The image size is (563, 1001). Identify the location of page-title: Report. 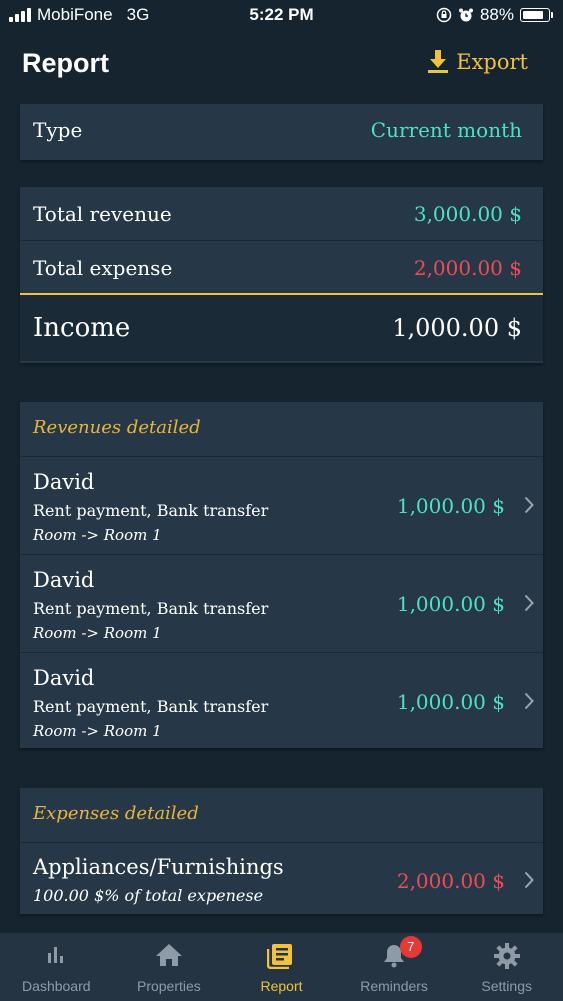
(65, 63).